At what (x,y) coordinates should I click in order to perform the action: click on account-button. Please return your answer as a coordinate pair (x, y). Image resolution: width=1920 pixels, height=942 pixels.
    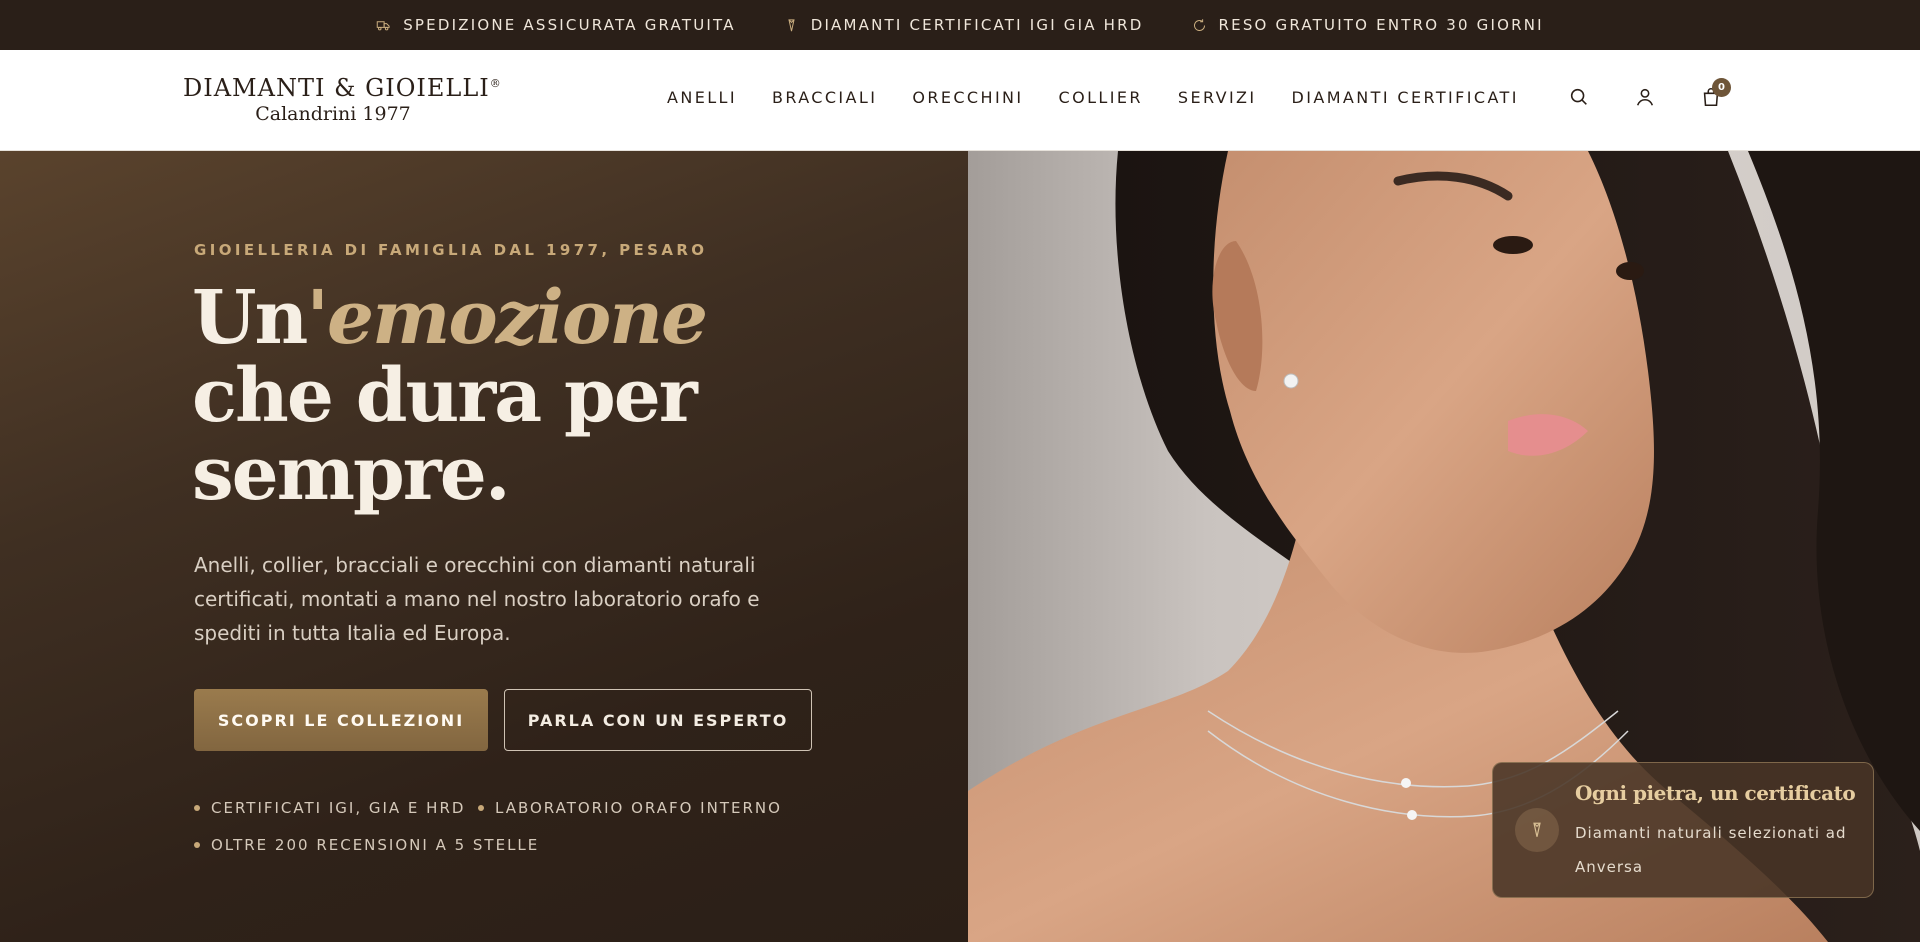
    Looking at the image, I should click on (1646, 98).